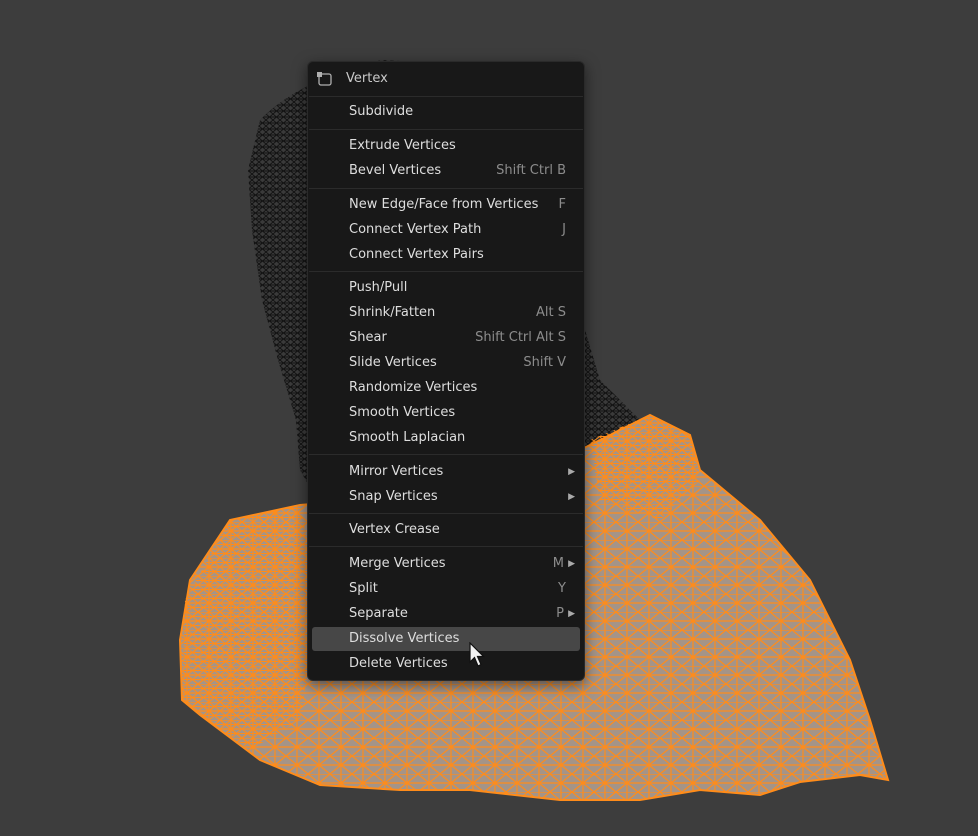  What do you see at coordinates (398, 663) in the screenshot?
I see `menu-item-label: Delete Vertices` at bounding box center [398, 663].